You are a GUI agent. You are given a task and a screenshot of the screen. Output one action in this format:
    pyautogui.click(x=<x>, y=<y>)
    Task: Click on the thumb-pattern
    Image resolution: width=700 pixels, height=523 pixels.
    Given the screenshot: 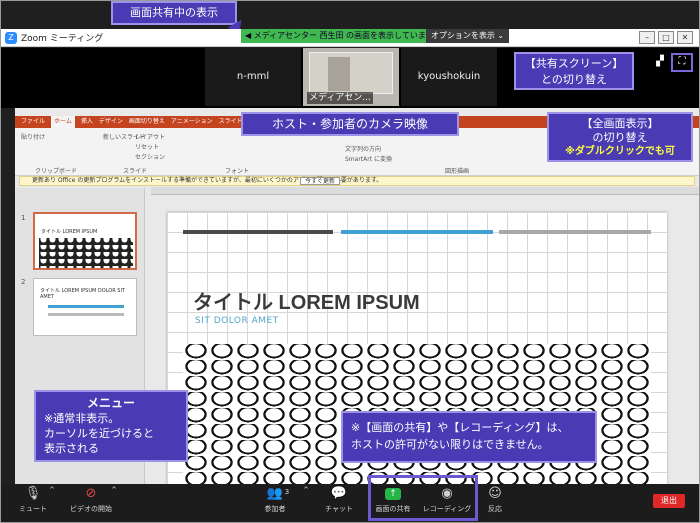 What is the action you would take?
    pyautogui.click(x=86, y=253)
    